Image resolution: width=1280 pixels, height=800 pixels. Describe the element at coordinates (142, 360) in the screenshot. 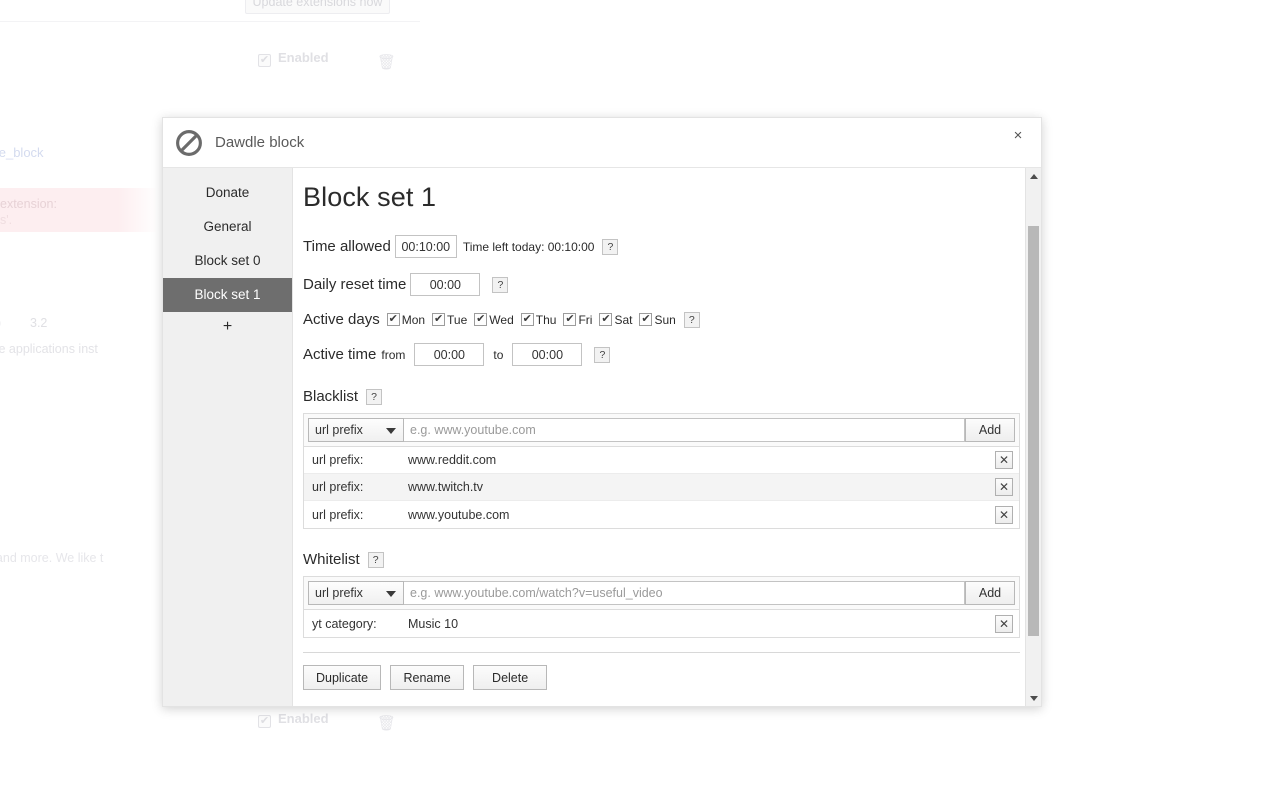

I see `background-fade` at that location.